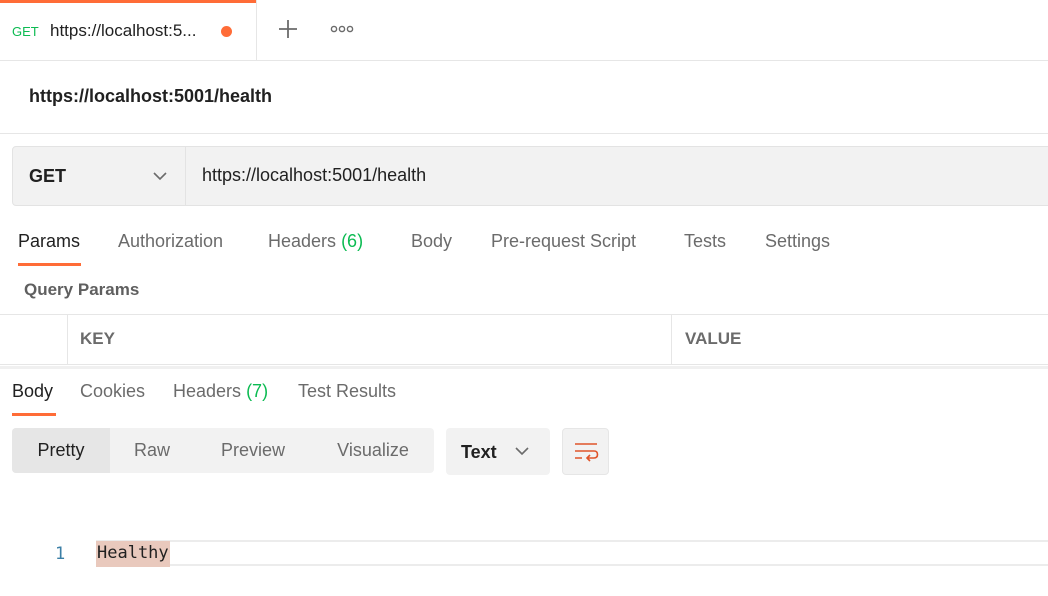 The width and height of the screenshot is (1048, 596). I want to click on more-tabs-button, so click(342, 29).